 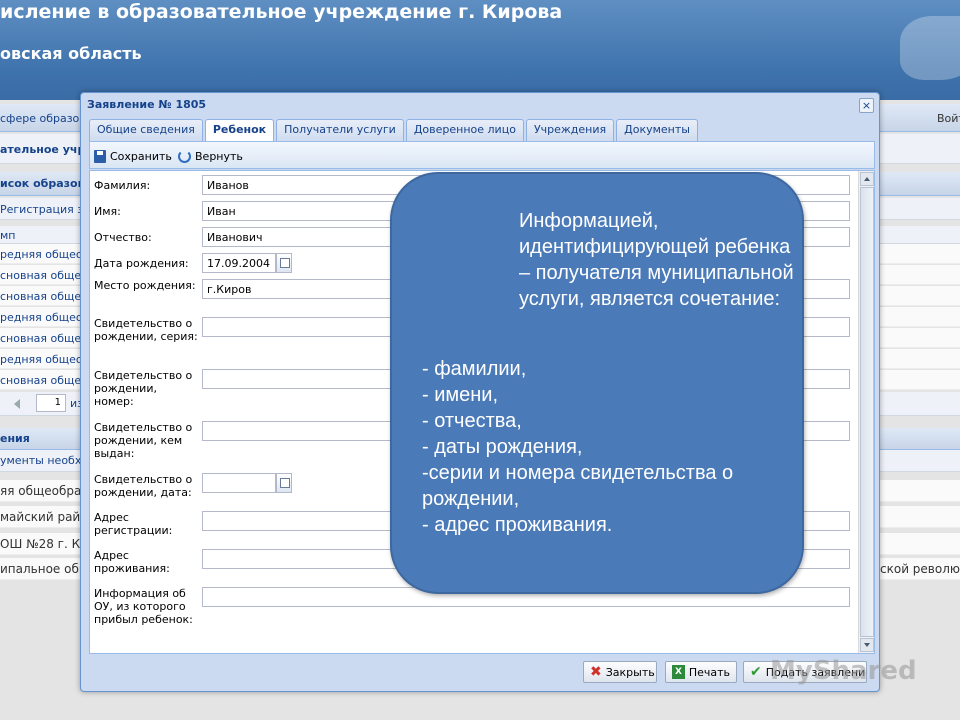 What do you see at coordinates (122, 185) in the screenshot?
I see `surname-label: Фамилия:` at bounding box center [122, 185].